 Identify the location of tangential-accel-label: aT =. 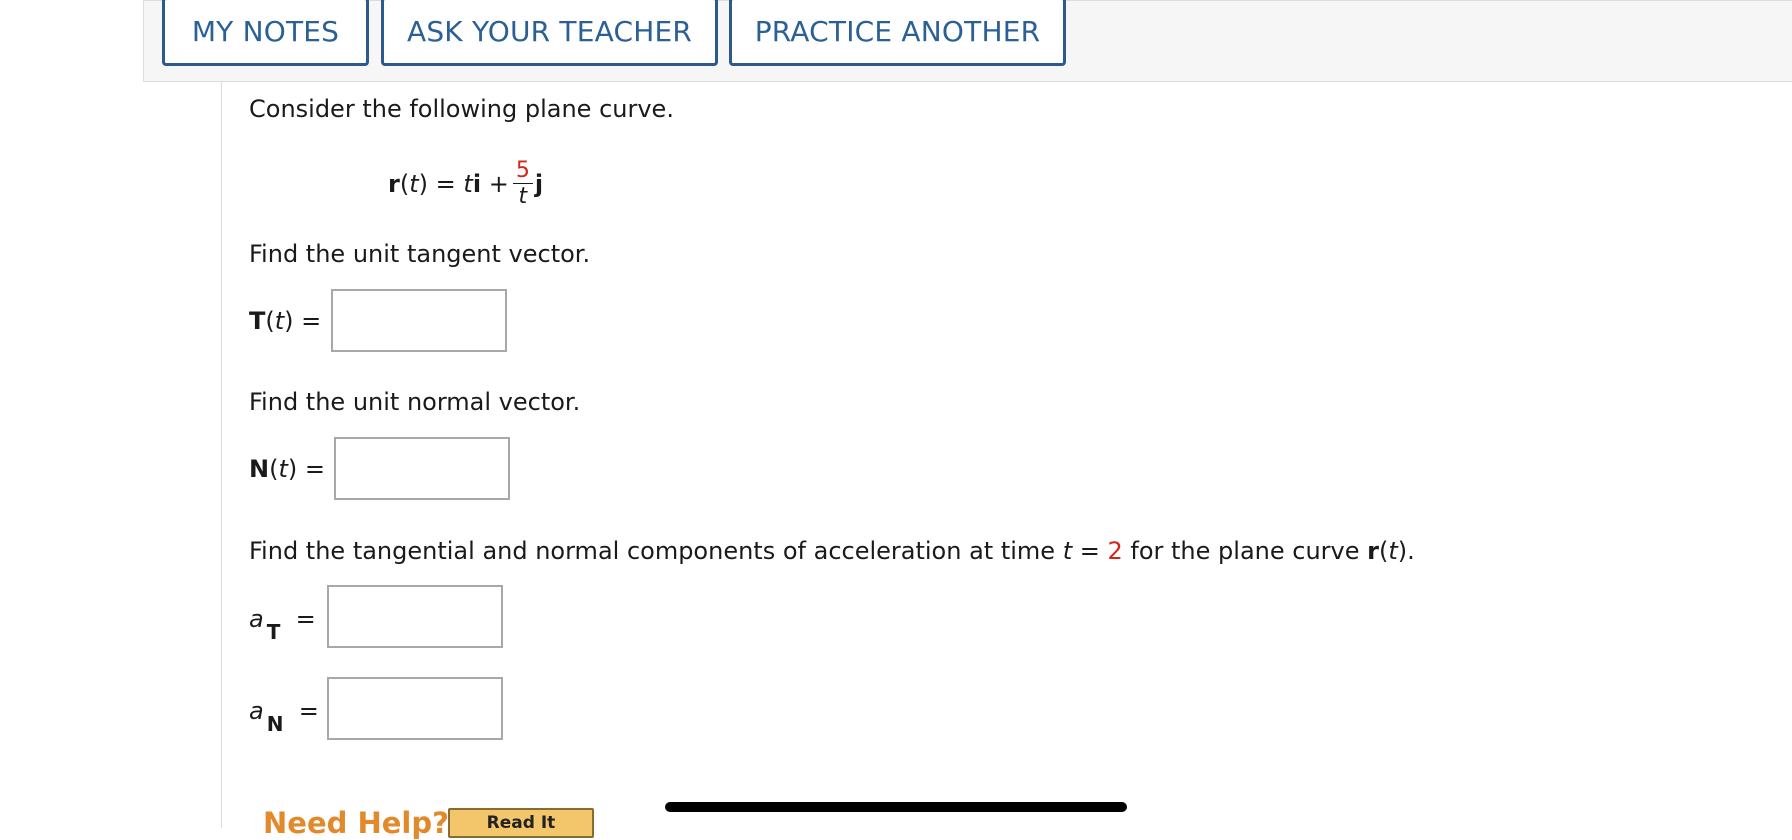
(282, 624).